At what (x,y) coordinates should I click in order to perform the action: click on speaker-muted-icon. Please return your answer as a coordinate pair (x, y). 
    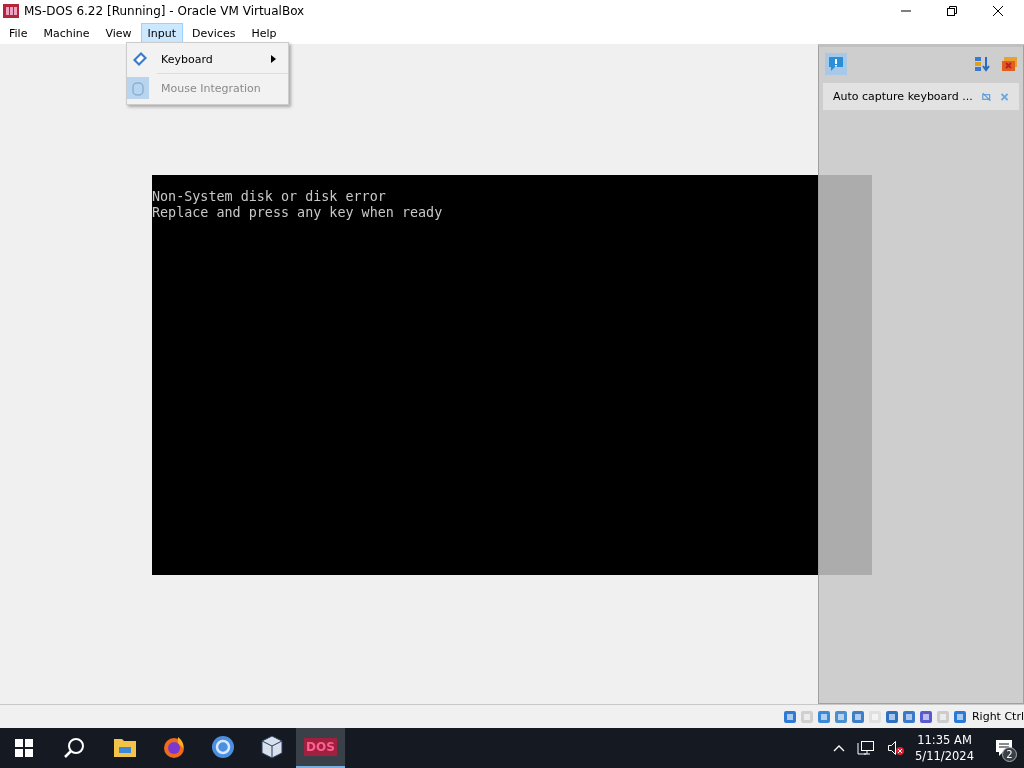
    Looking at the image, I should click on (896, 748).